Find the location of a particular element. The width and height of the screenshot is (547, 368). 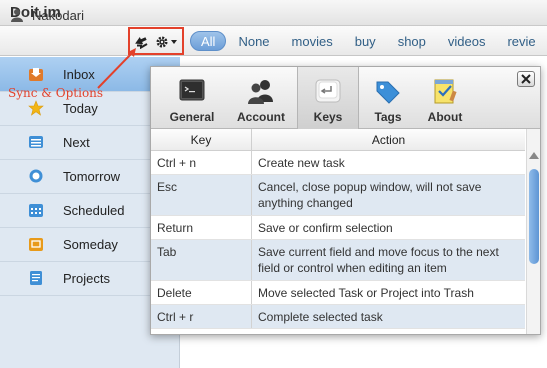

table-row: Ctrl + r Complete selected task is located at coordinates (338, 317).